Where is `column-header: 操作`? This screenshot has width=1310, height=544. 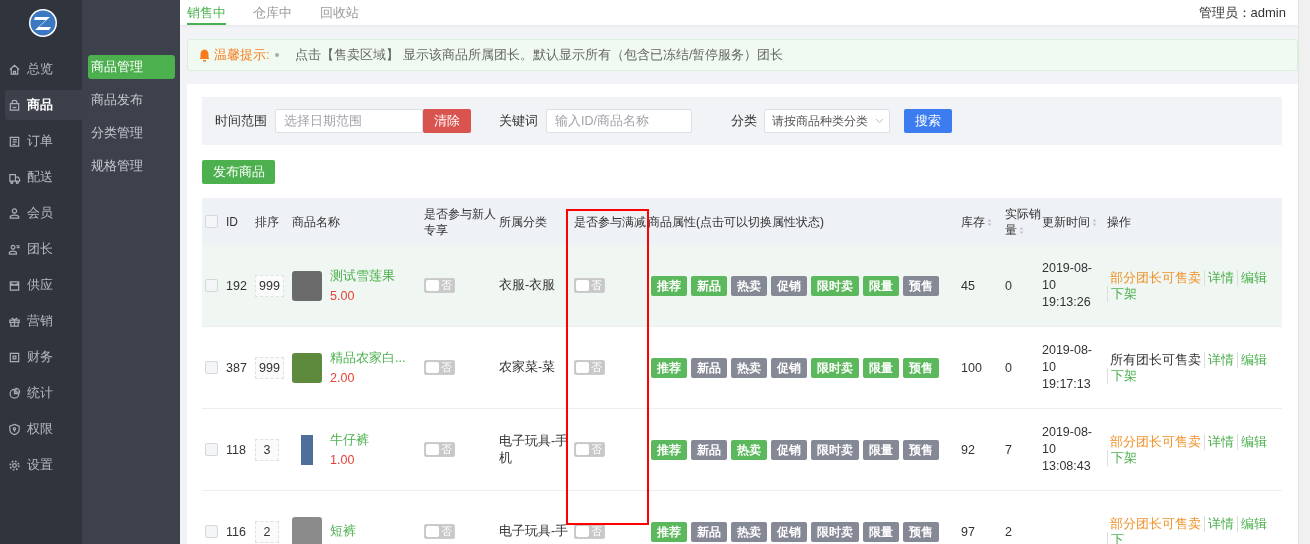
column-header: 操作 is located at coordinates (1119, 221).